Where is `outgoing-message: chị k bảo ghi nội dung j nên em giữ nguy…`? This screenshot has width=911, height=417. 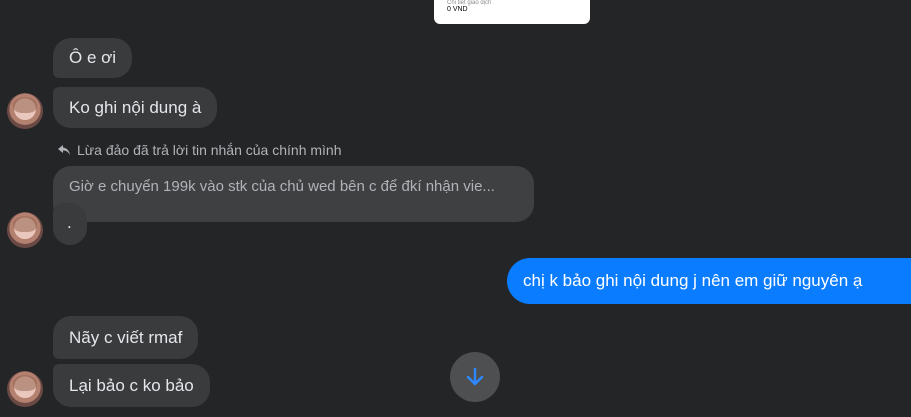
outgoing-message: chị k bảo ghi nội dung j nên em giữ nguy… is located at coordinates (709, 281).